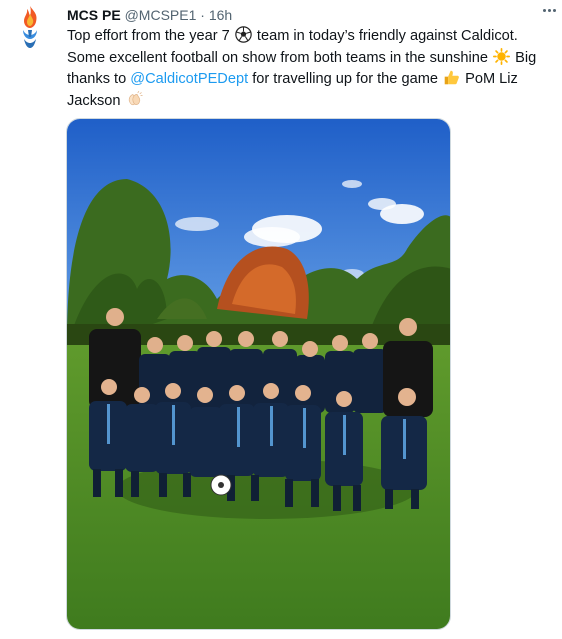 This screenshot has width=562, height=639. Describe the element at coordinates (549, 10) in the screenshot. I see `more-options-icon` at that location.